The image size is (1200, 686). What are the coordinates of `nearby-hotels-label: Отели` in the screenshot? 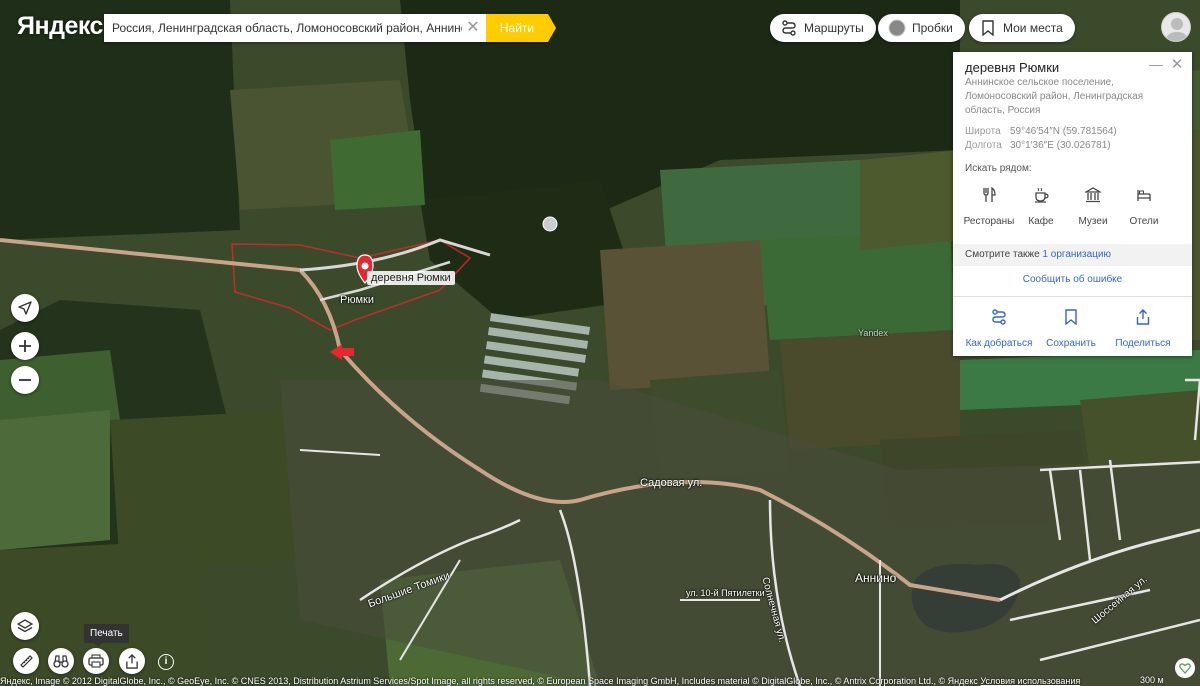 It's located at (1144, 221).